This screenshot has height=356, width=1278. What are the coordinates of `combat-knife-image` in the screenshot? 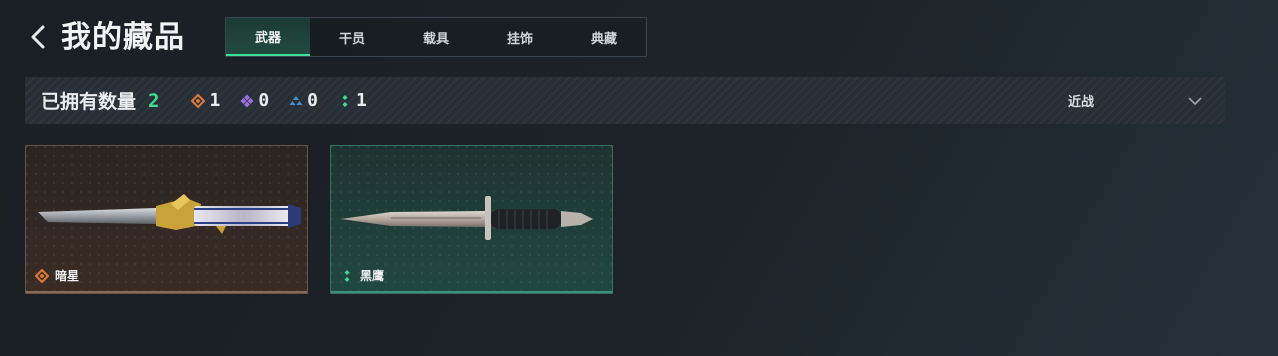 It's located at (467, 218).